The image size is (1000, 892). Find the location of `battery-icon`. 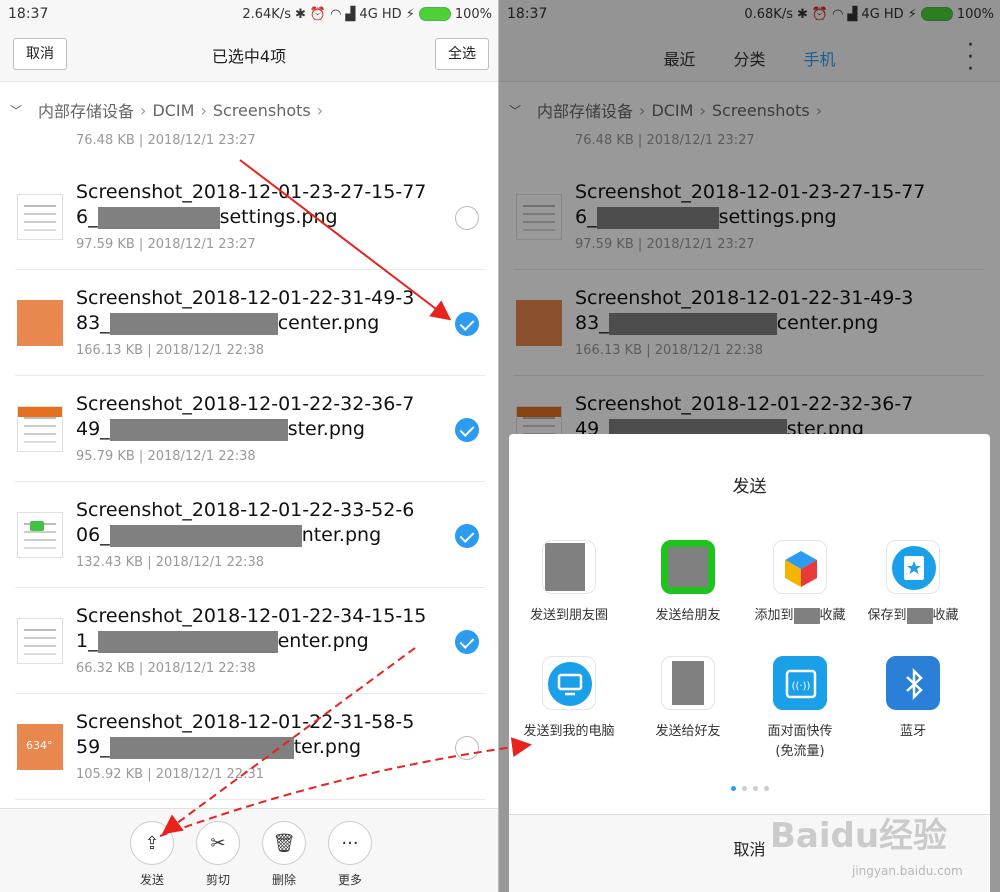

battery-icon is located at coordinates (434, 14).